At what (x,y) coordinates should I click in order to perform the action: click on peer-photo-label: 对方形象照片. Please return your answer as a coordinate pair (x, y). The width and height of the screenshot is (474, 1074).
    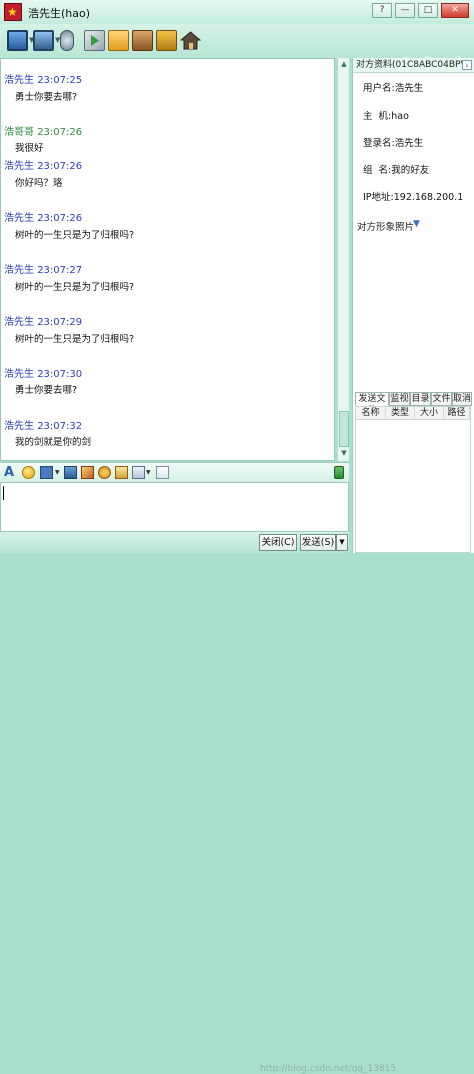
    Looking at the image, I should click on (385, 226).